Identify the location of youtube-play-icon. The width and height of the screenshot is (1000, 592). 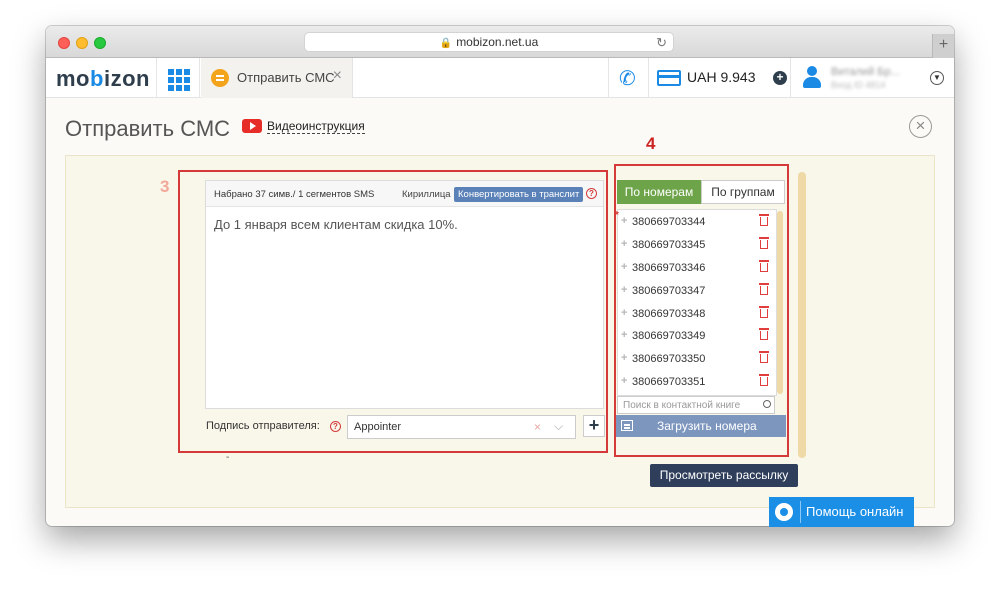
(252, 126).